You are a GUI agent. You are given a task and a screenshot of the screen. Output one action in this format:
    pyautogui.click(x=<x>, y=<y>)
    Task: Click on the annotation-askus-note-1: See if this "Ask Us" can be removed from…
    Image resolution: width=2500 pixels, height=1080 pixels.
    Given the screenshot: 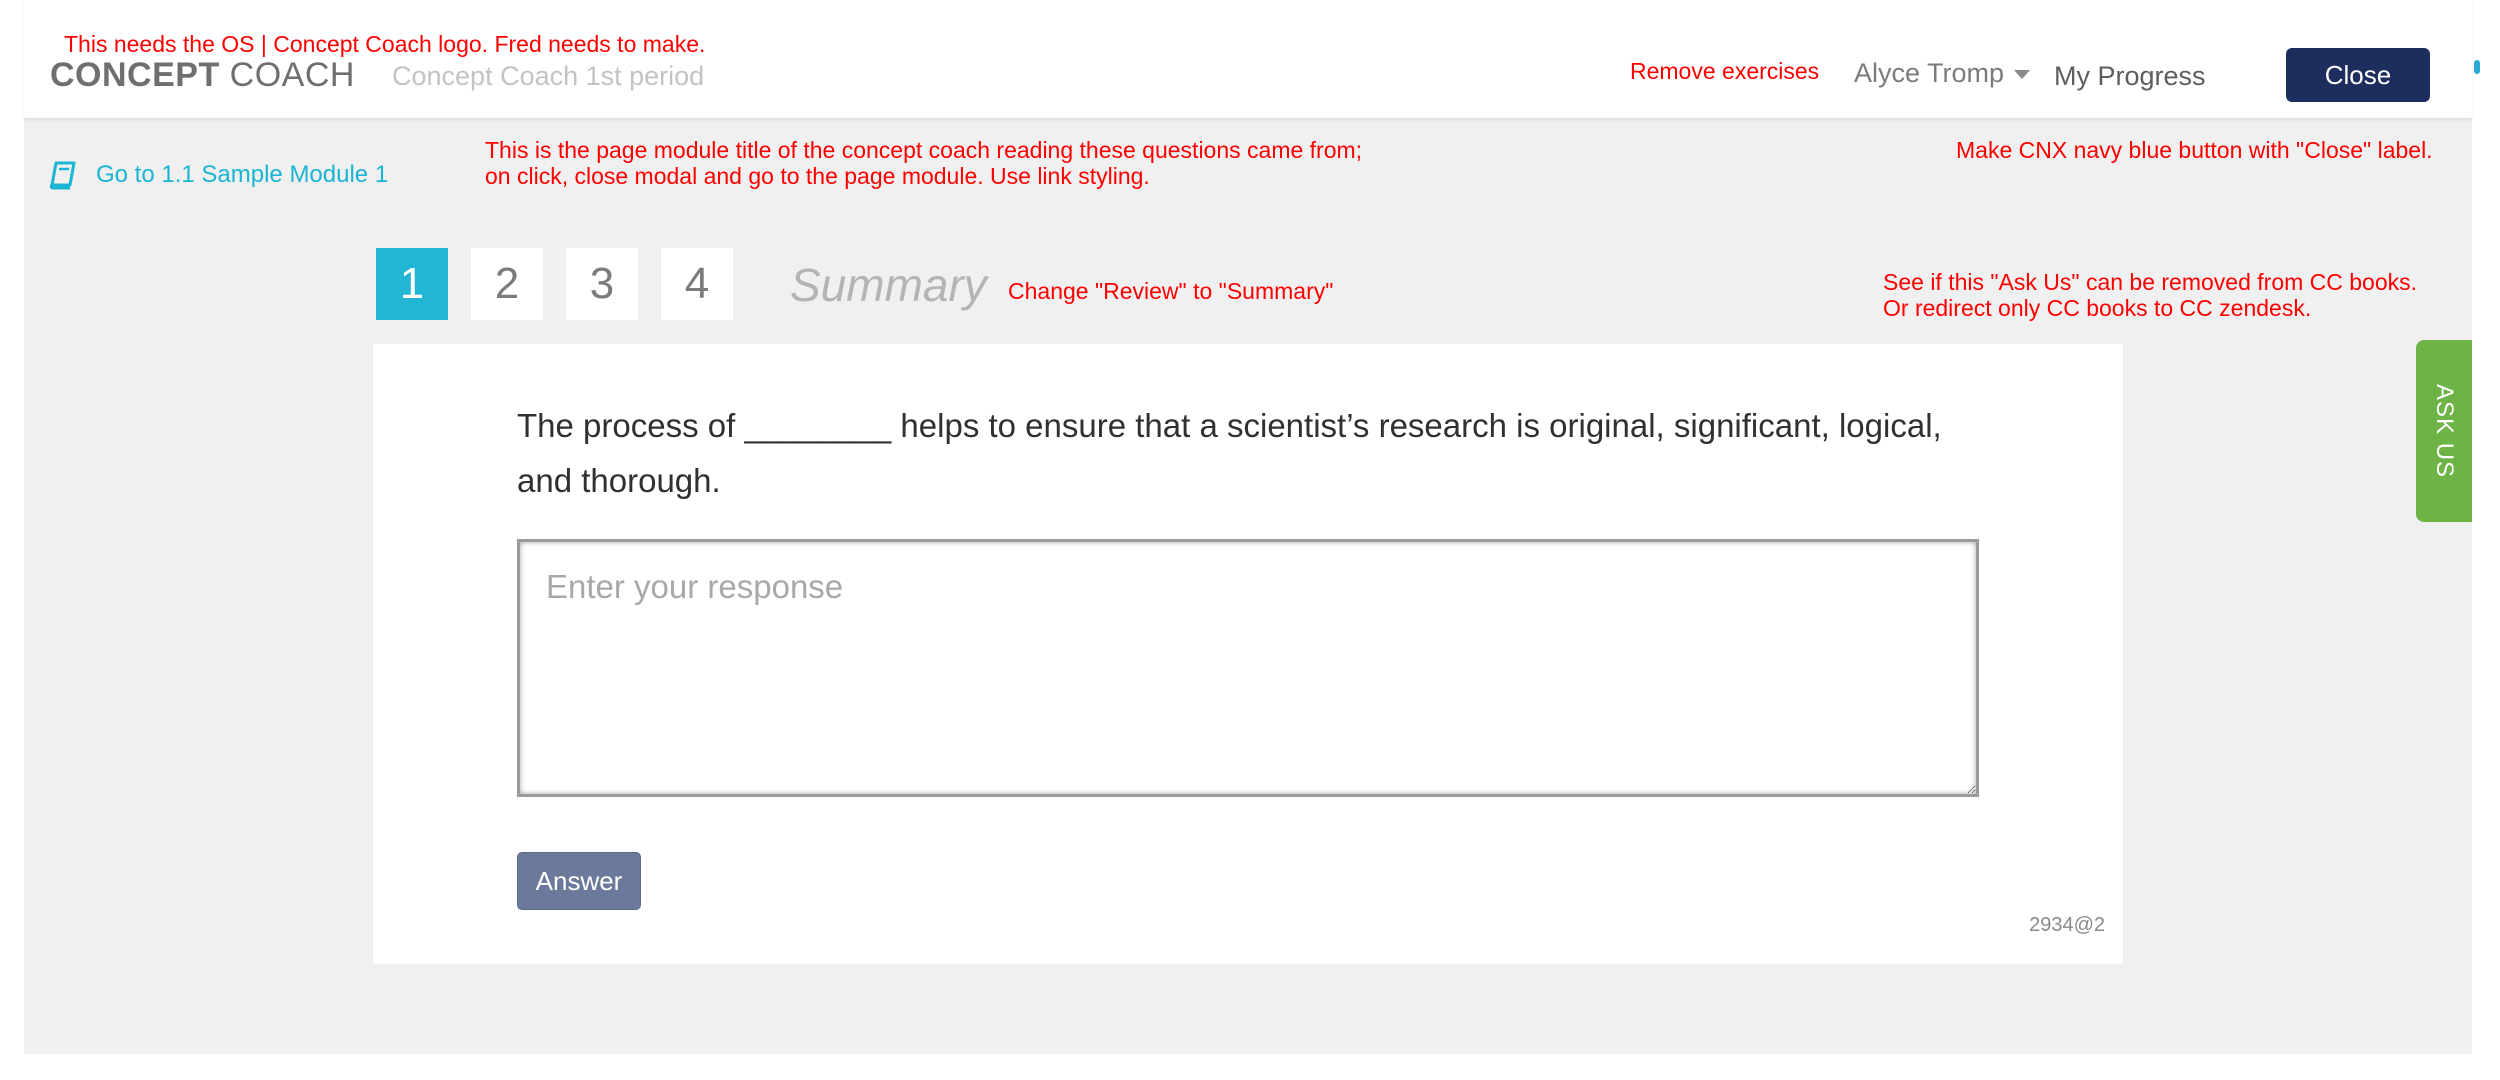 What is the action you would take?
    pyautogui.click(x=2150, y=282)
    